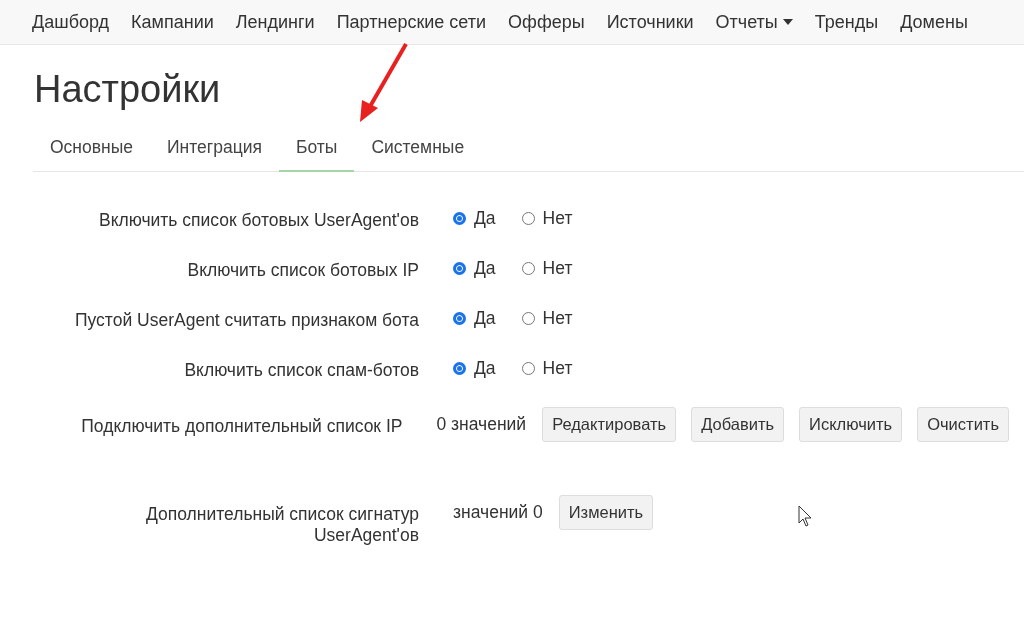 This screenshot has height=629, width=1024. I want to click on field-label: Включить список ботовых IP, so click(303, 270).